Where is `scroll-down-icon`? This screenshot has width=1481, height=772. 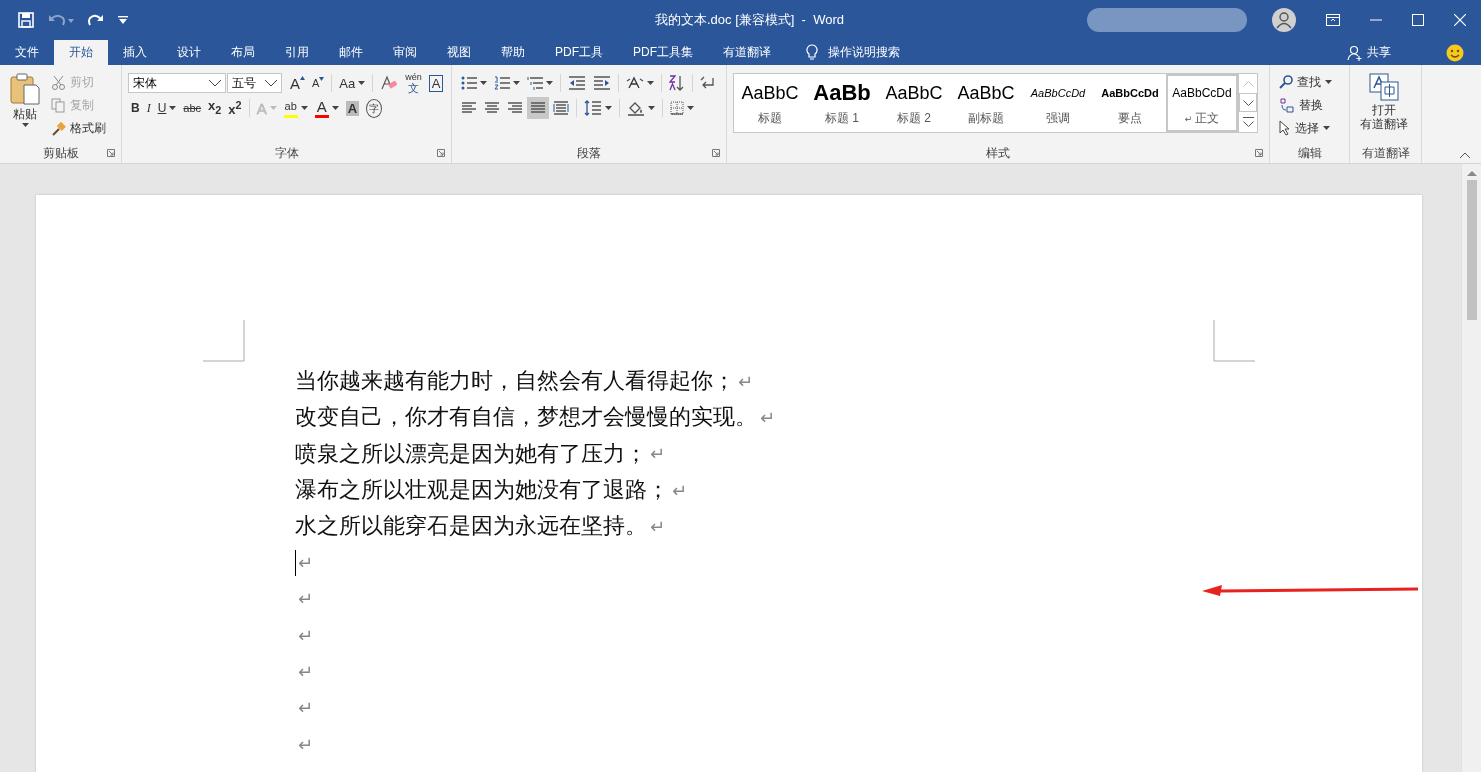
scroll-down-icon is located at coordinates (1248, 102).